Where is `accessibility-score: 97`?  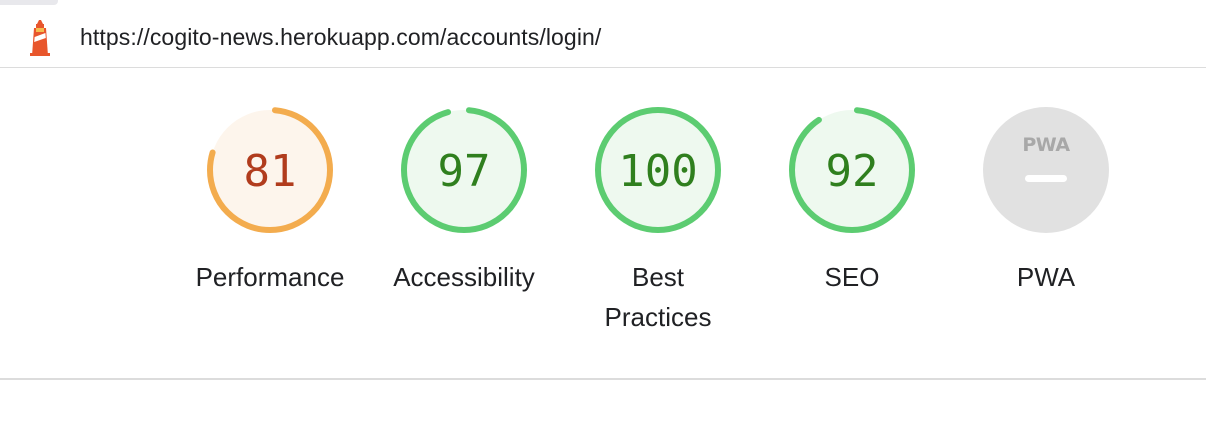 accessibility-score: 97 is located at coordinates (464, 171).